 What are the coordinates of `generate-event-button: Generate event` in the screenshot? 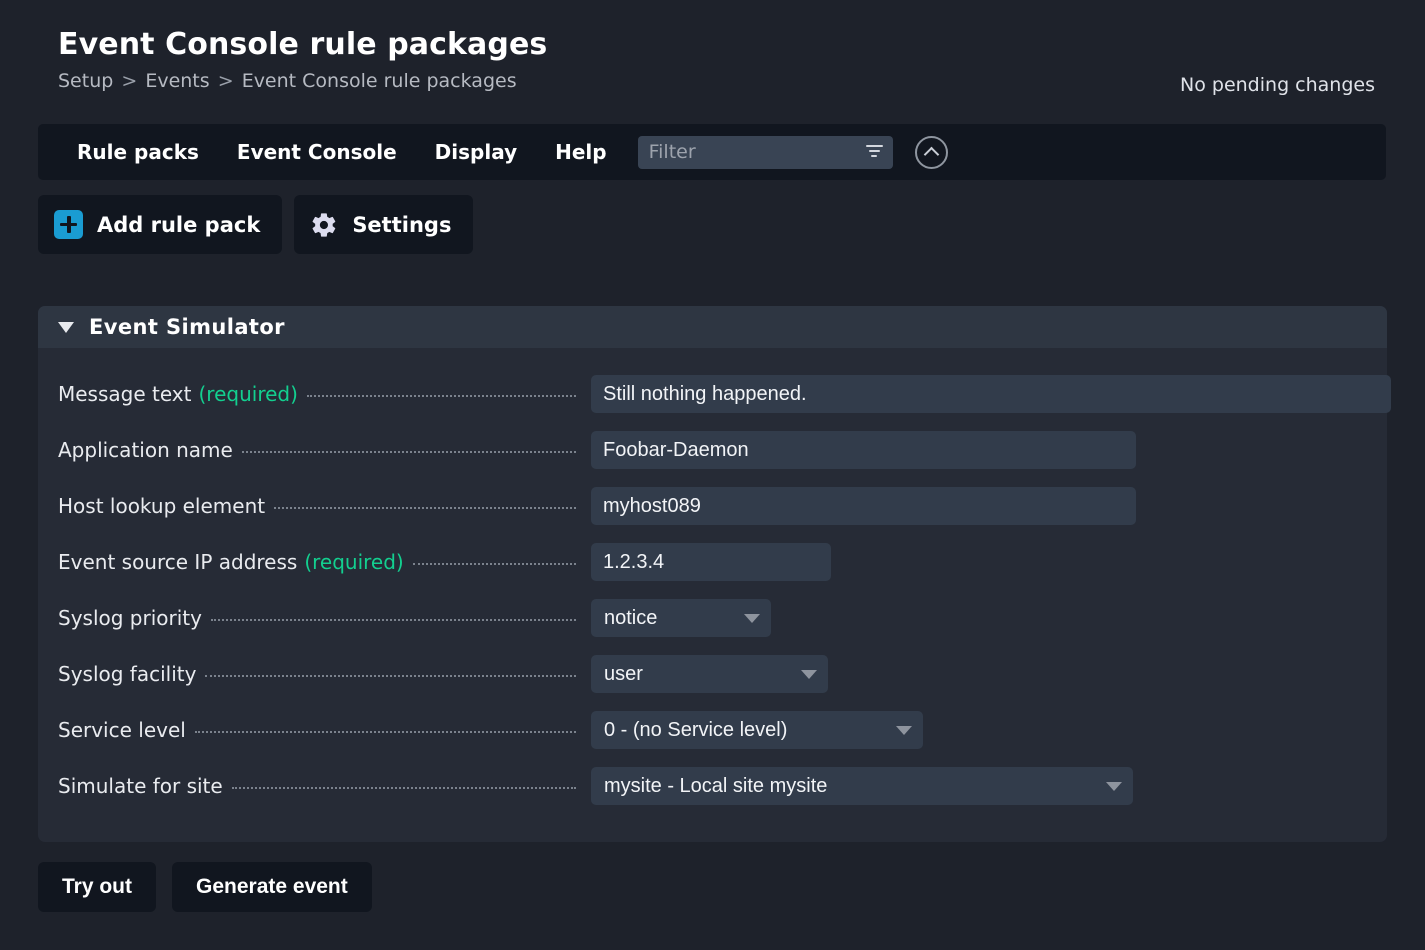 It's located at (272, 887).